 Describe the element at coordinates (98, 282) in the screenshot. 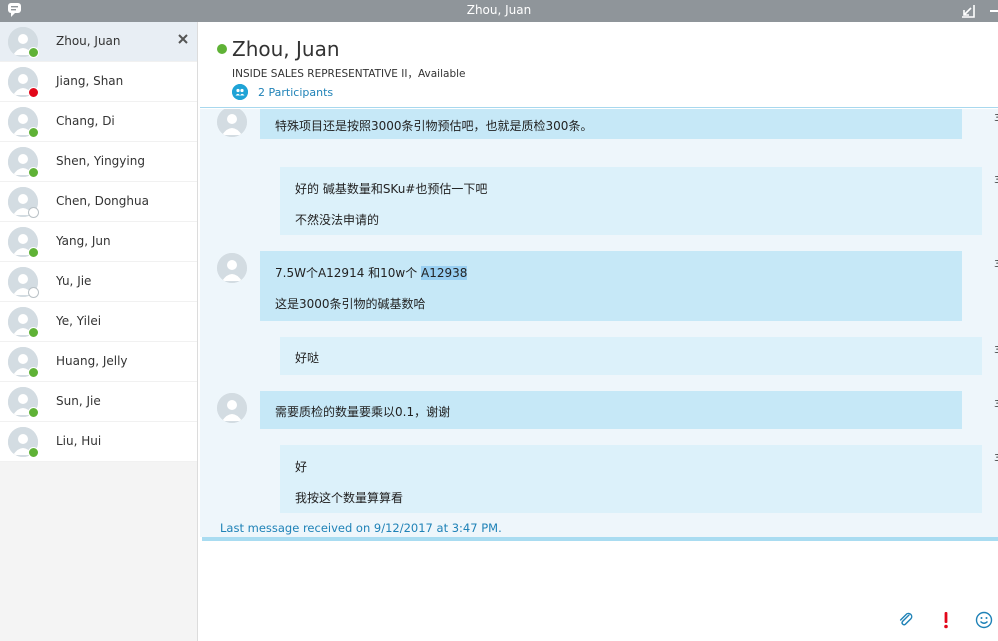

I see `contact-item: Yu, Jie` at that location.